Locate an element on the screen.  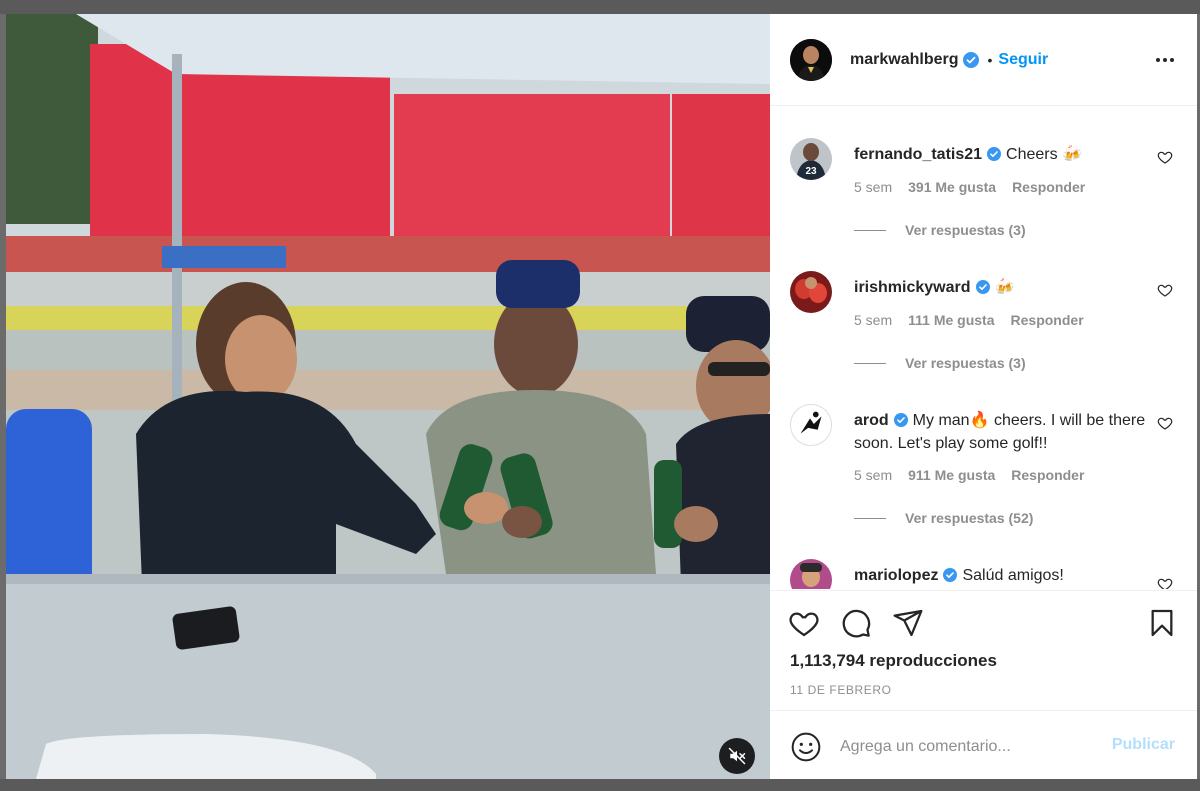
comment-input is located at coordinates (965, 747).